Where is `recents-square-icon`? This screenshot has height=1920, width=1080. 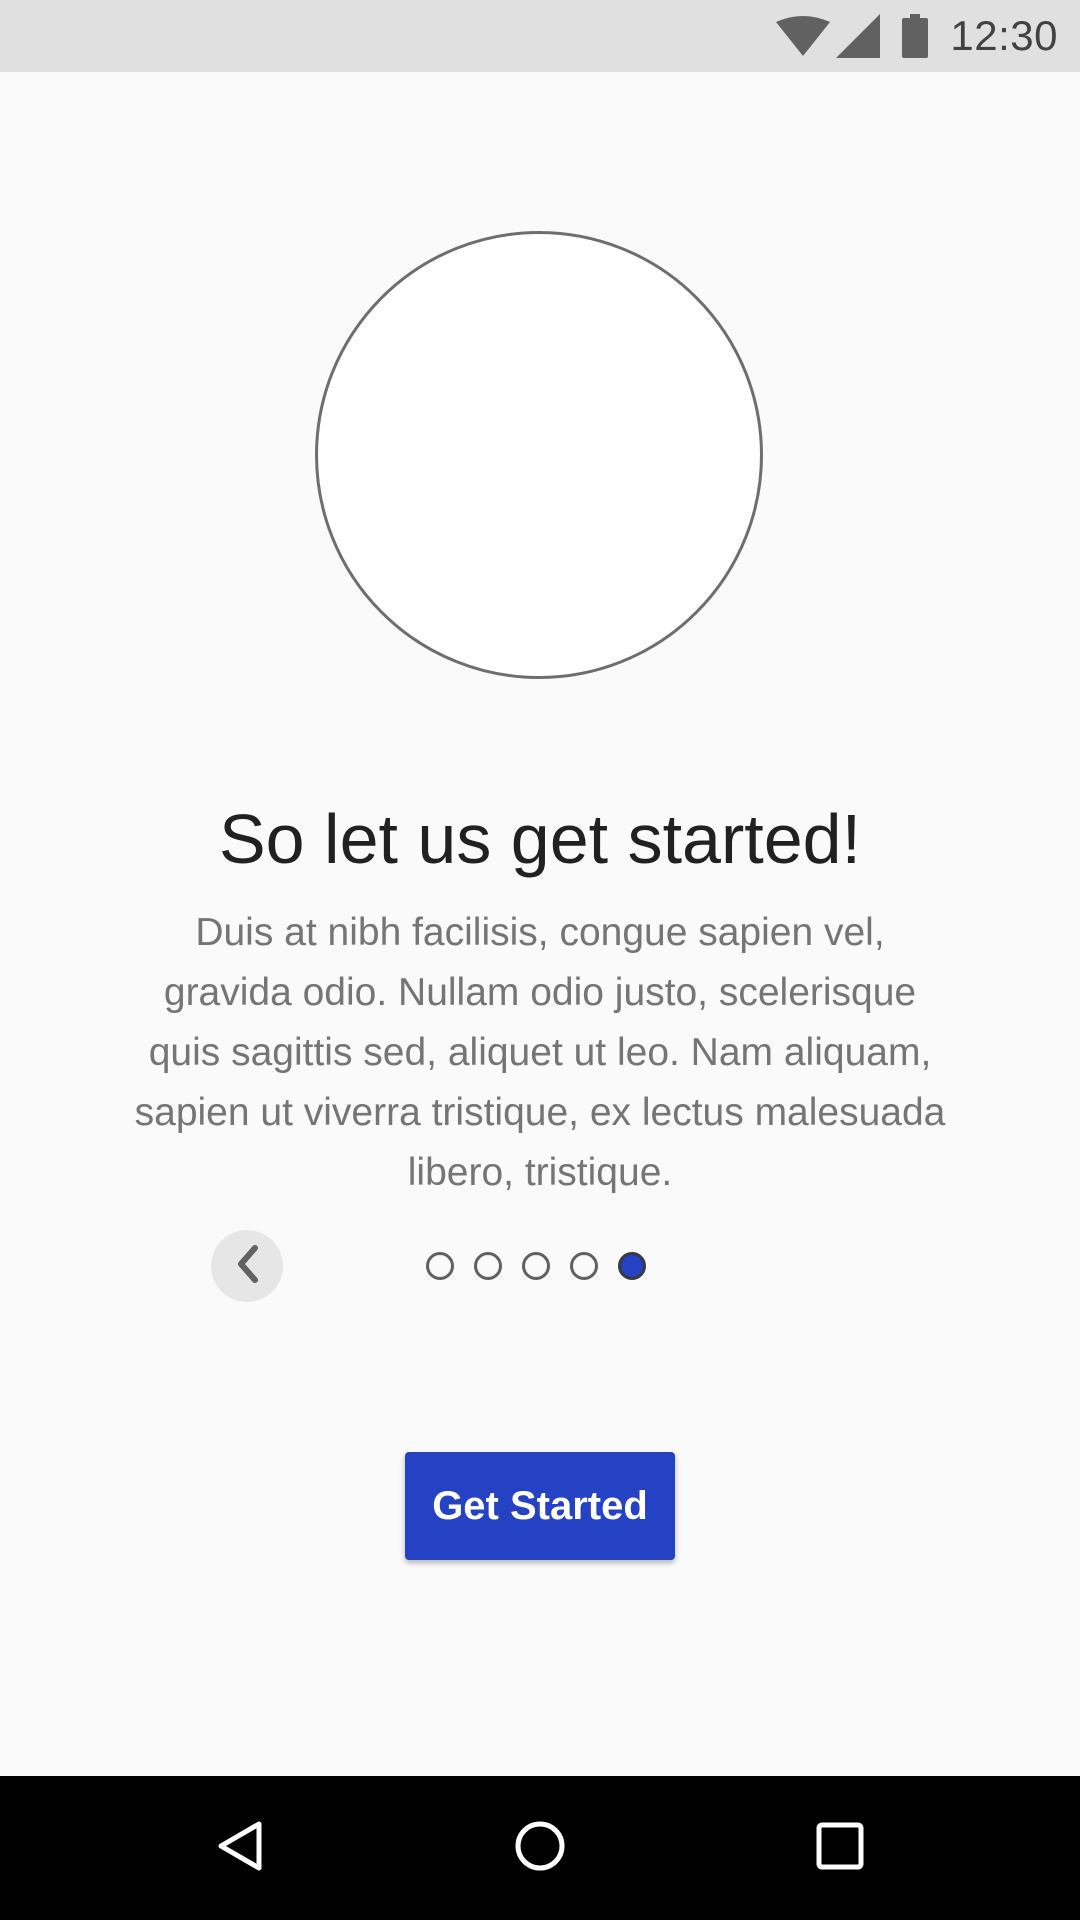 recents-square-icon is located at coordinates (840, 1848).